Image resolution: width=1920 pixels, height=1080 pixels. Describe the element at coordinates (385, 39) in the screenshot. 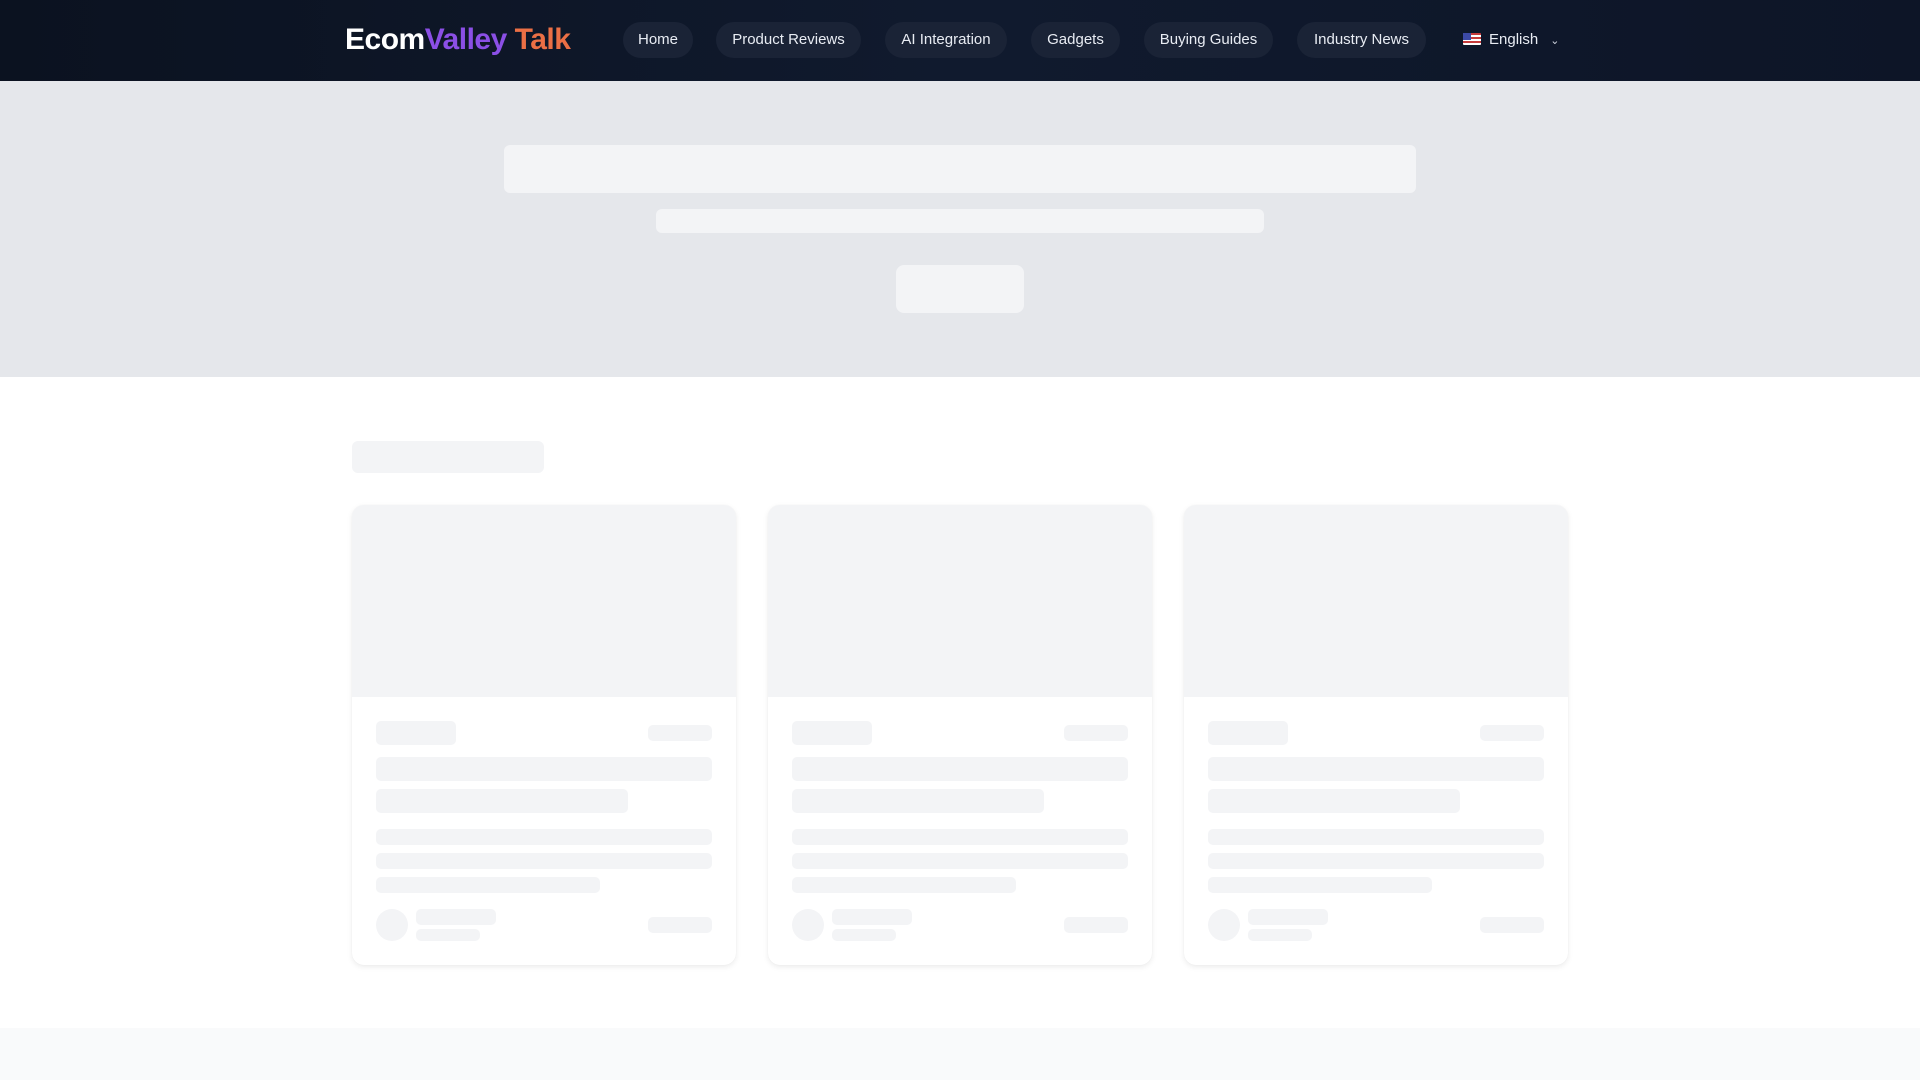

I see `logo-part-ecom: Ecom` at that location.